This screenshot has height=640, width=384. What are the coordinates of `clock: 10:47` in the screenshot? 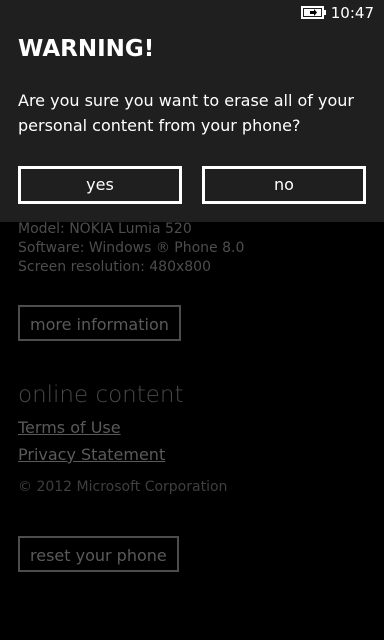 It's located at (352, 13).